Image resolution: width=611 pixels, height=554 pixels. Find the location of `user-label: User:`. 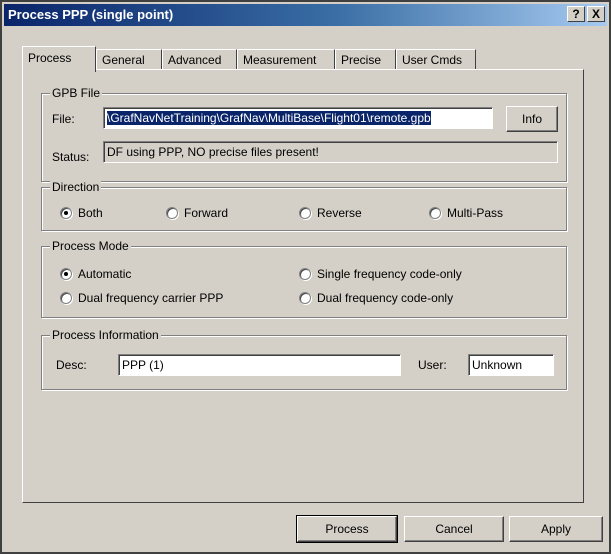

user-label: User: is located at coordinates (432, 365).